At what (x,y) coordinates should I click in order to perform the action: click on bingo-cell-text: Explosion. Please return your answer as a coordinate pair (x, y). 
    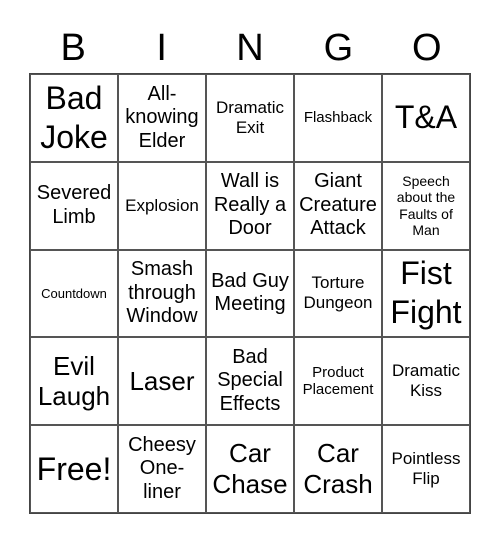
    Looking at the image, I should click on (162, 205).